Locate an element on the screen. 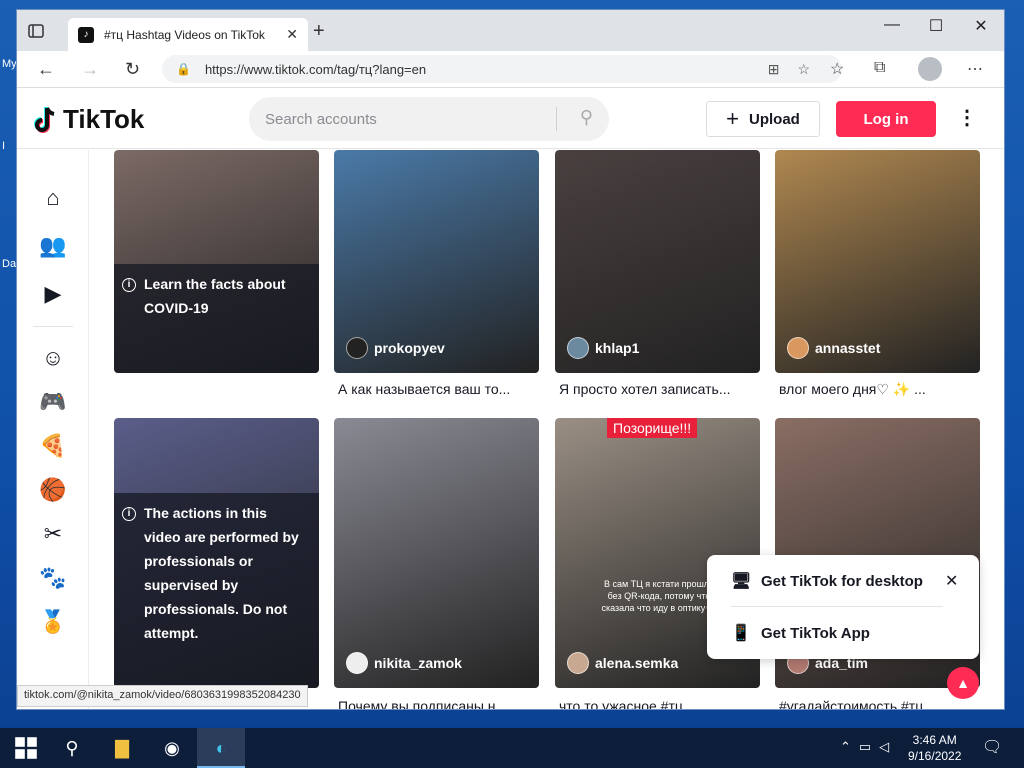  plus-icon: + is located at coordinates (732, 118).